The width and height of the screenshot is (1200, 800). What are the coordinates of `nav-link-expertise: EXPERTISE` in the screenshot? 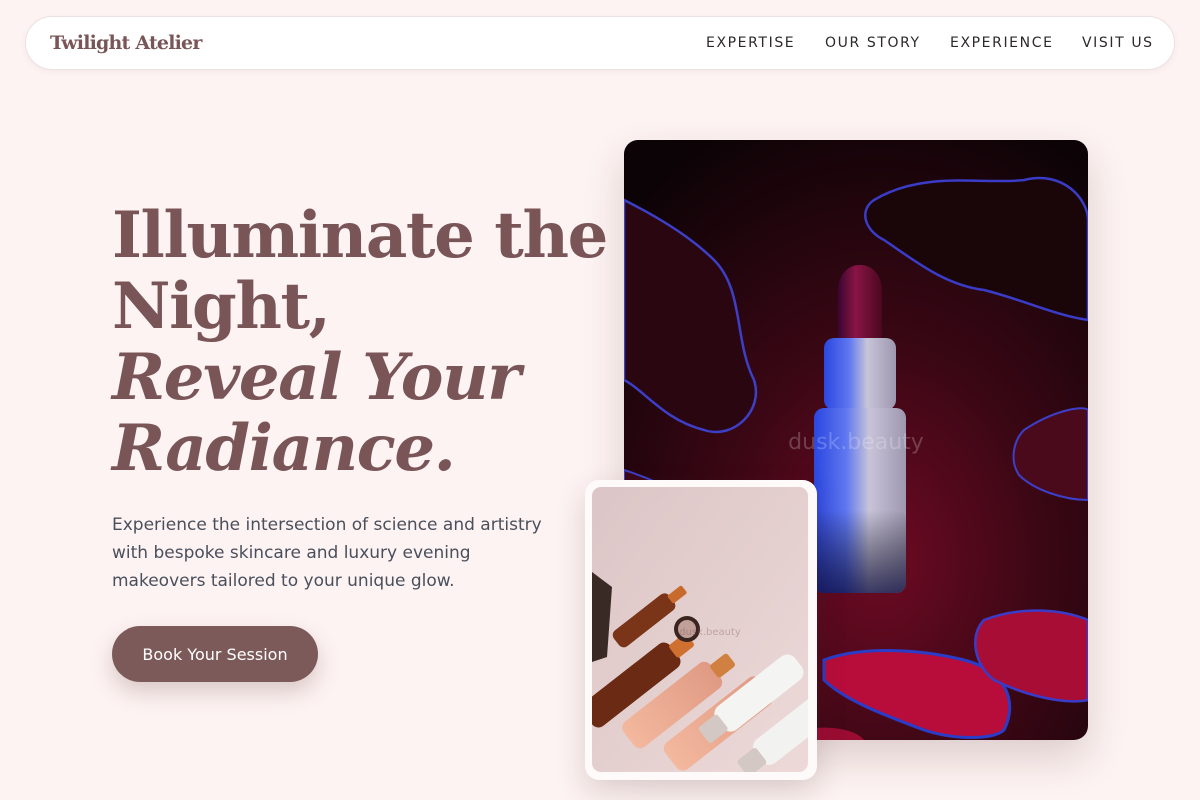 It's located at (750, 43).